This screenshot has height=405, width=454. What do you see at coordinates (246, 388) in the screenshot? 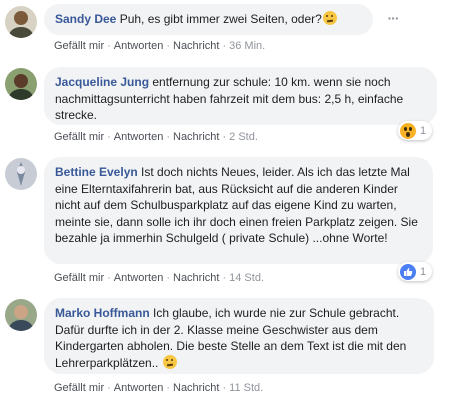
I see `timestamp: 11 Std.` at bounding box center [246, 388].